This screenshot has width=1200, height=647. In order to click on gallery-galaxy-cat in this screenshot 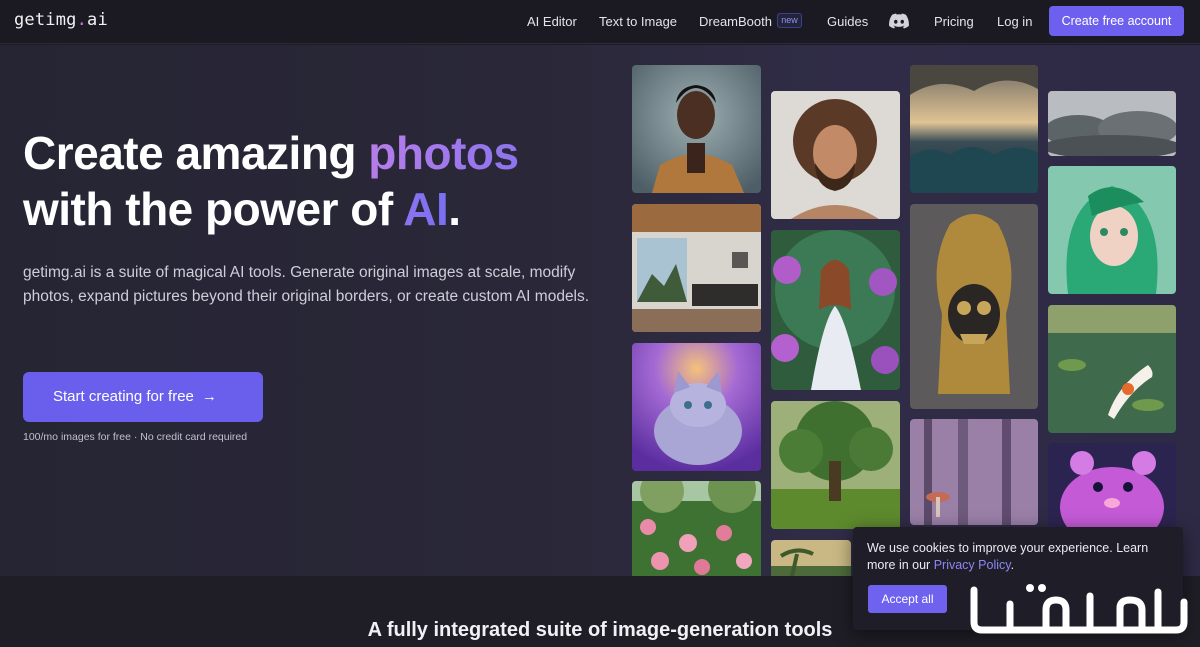, I will do `click(696, 407)`.